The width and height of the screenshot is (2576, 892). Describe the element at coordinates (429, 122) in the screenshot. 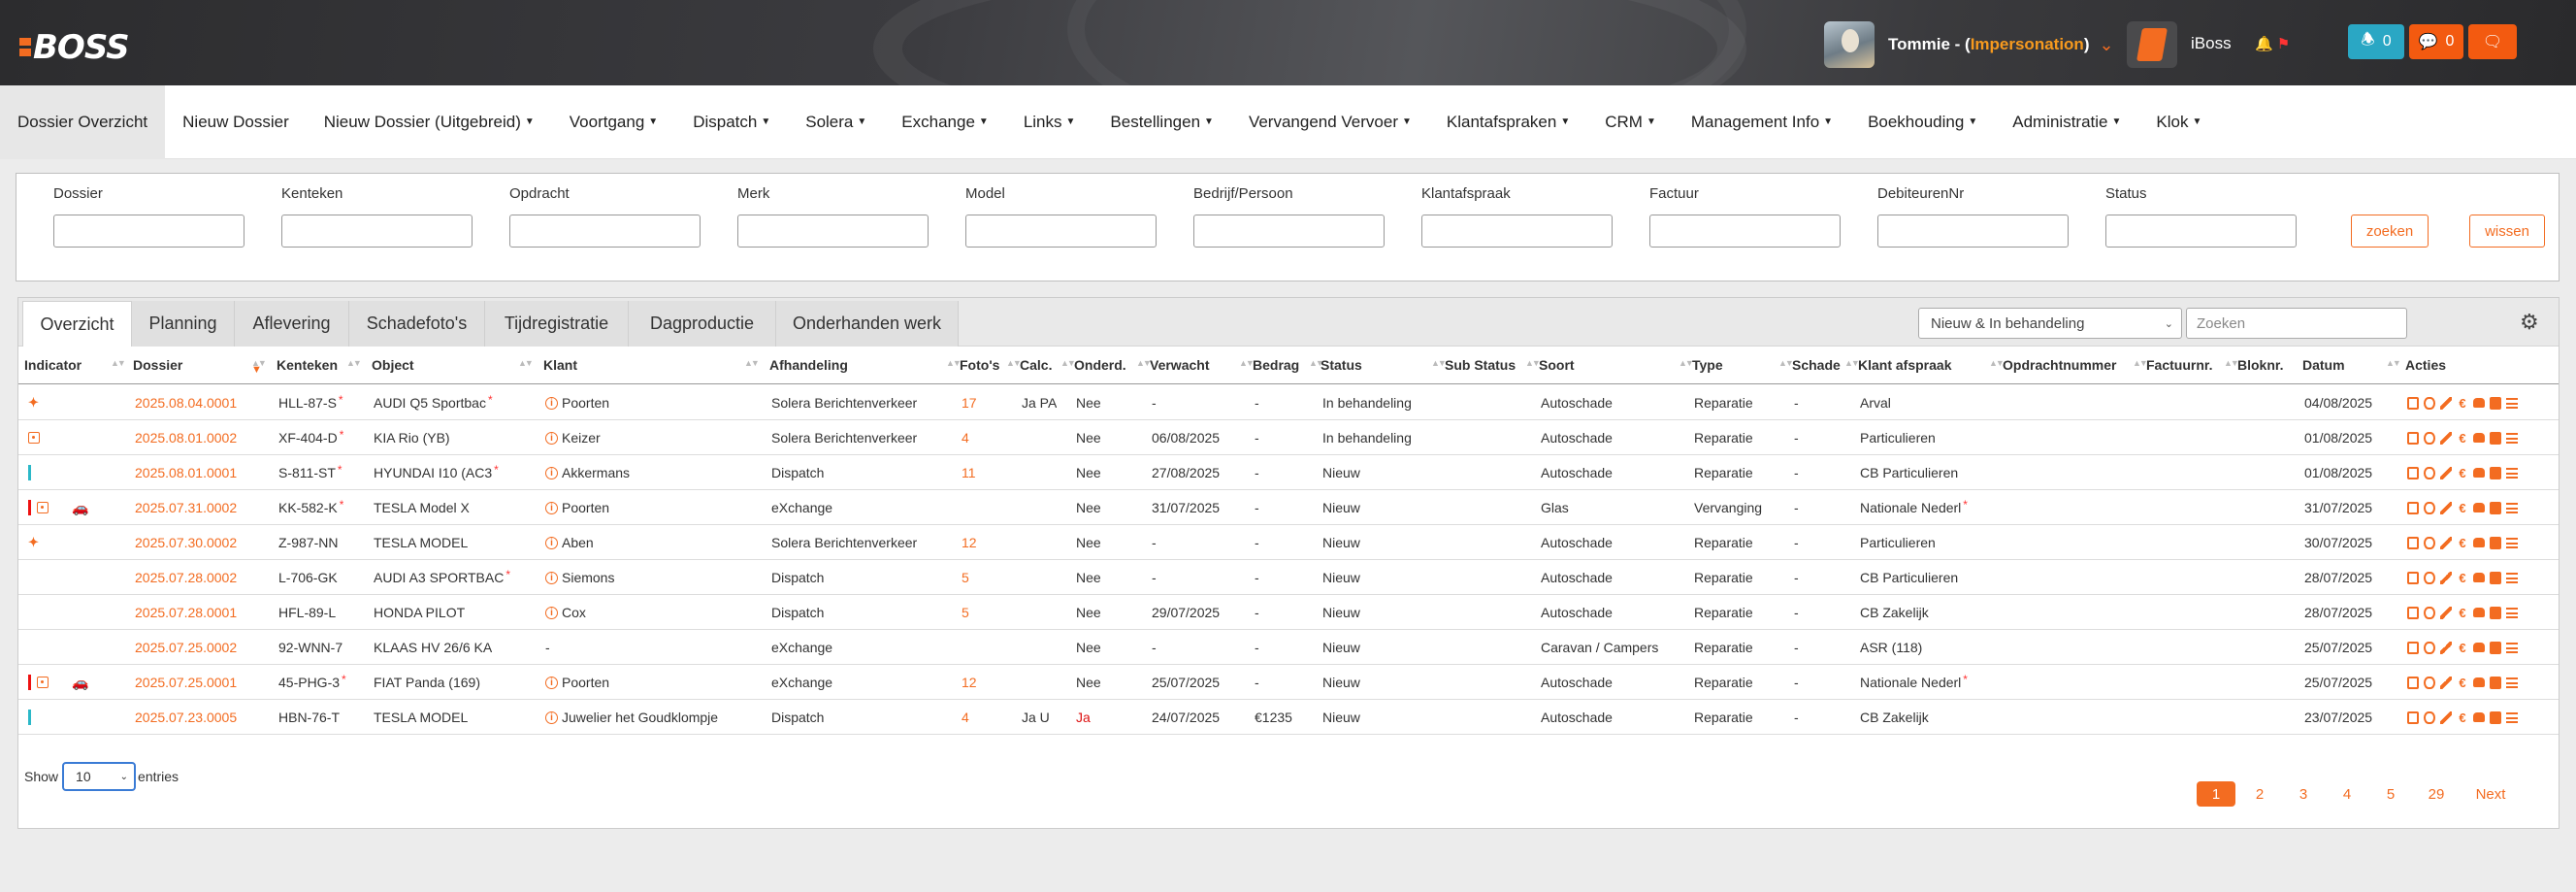

I see `nav-item-nieuw-dossier-uitgebreid: Nieuw Dossier (Uitgebreid) ▼` at that location.